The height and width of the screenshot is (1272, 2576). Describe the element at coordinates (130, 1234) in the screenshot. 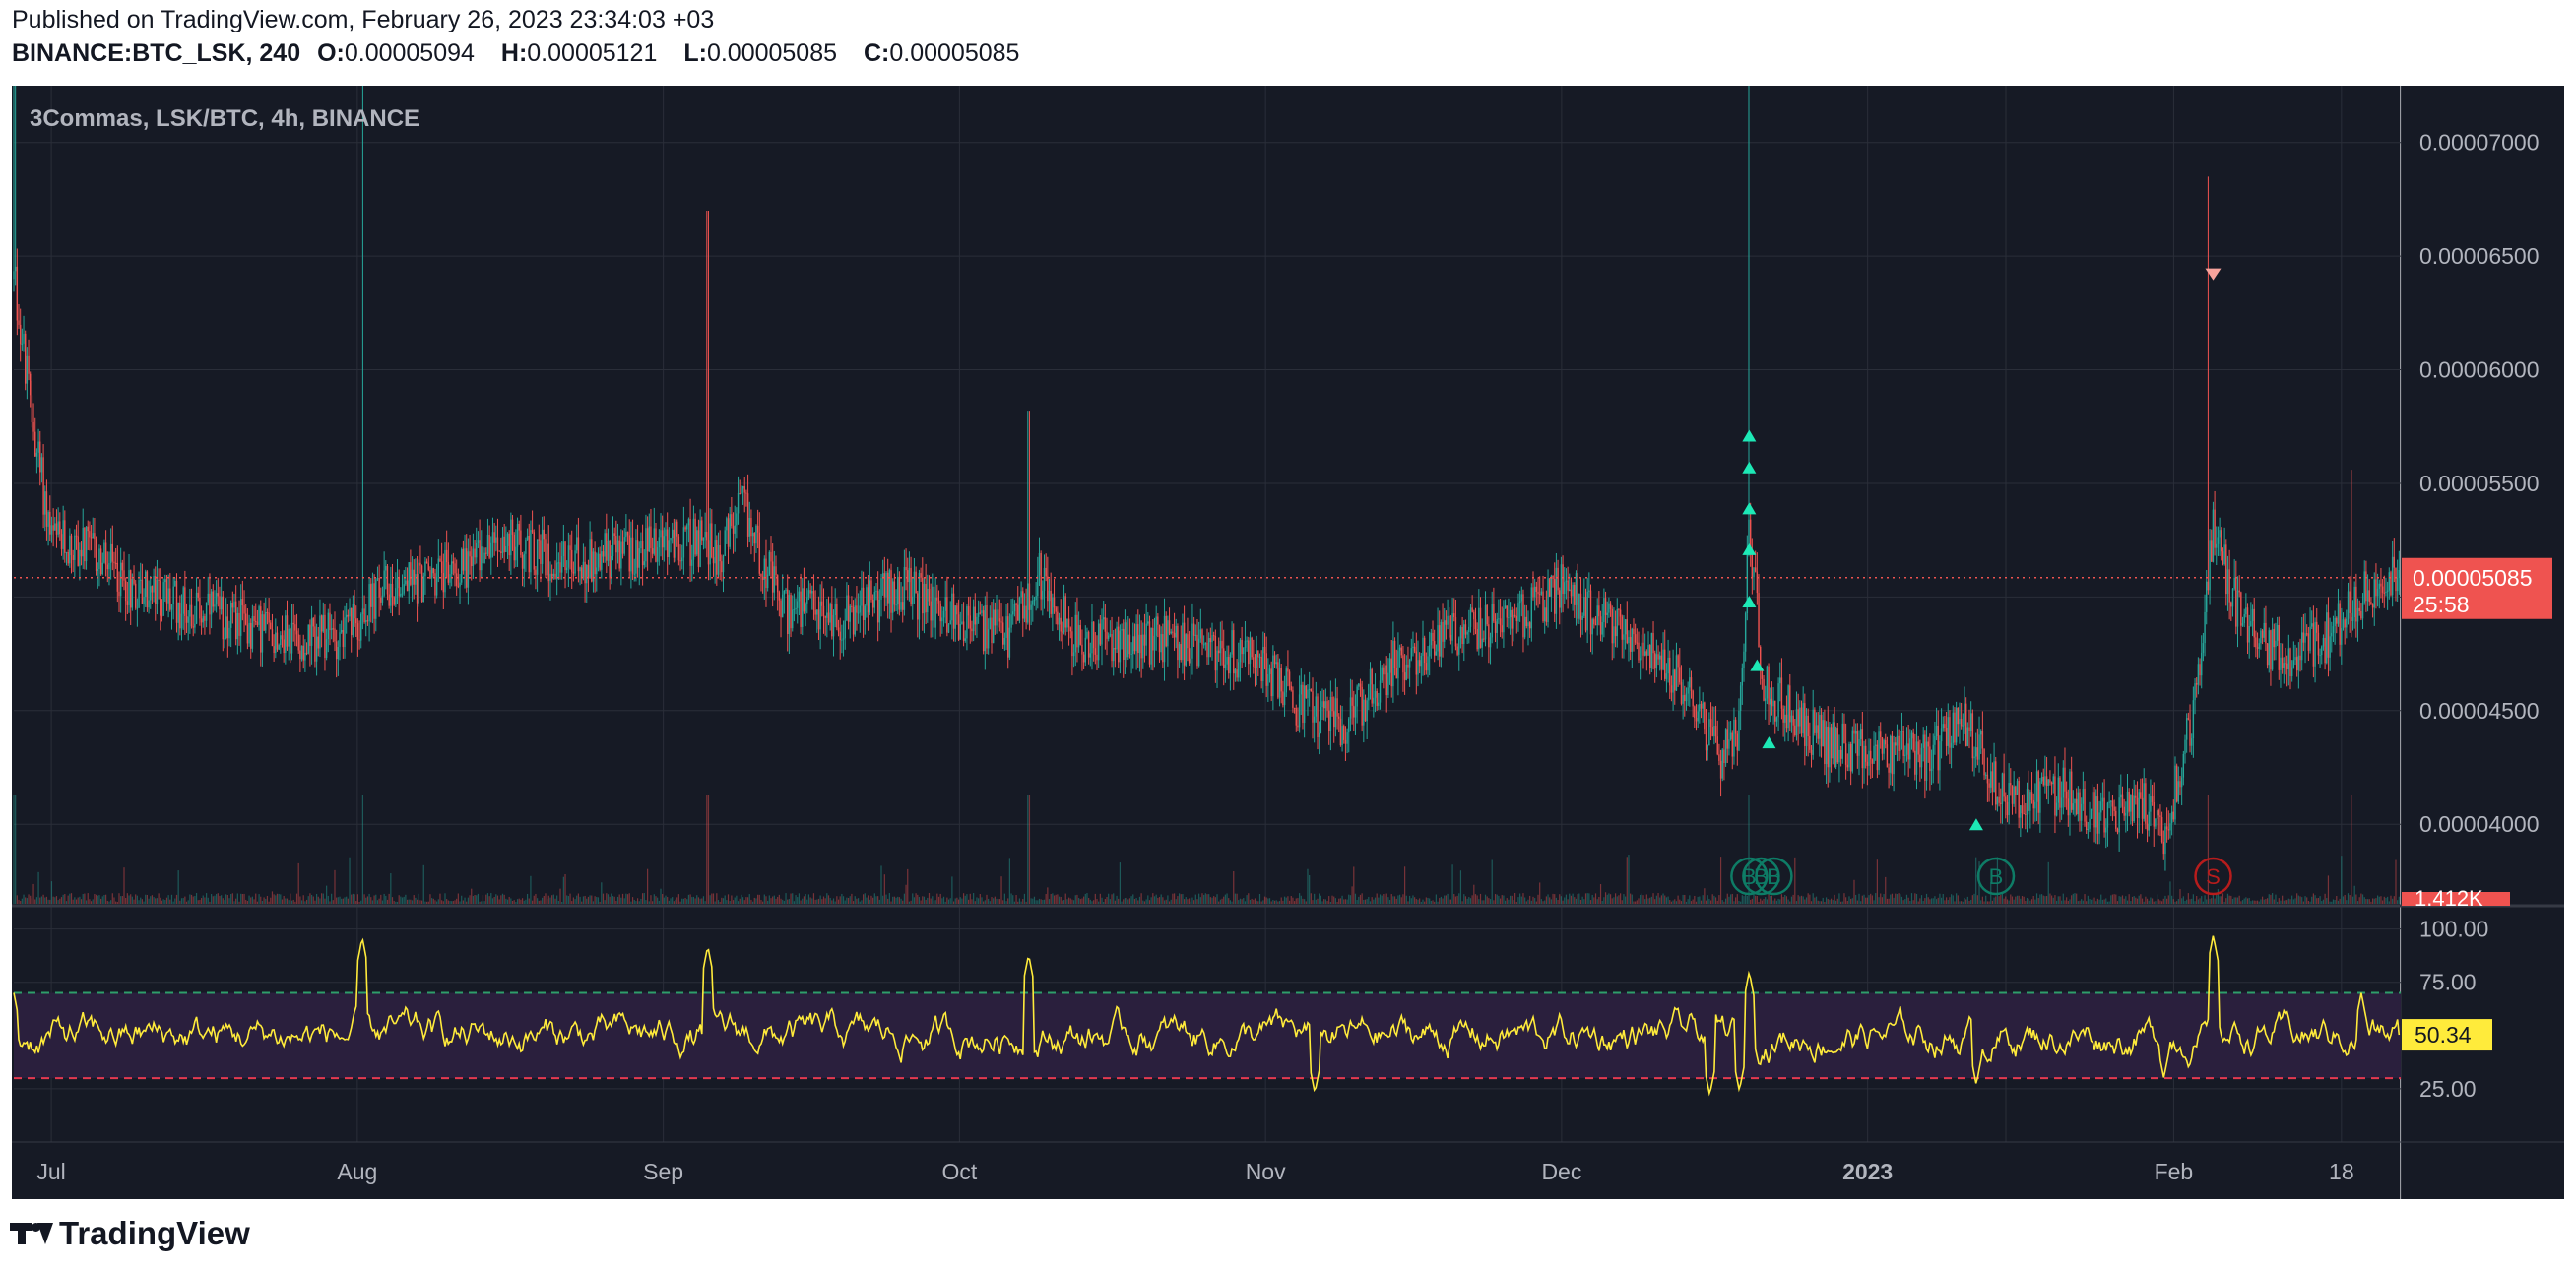

I see `tradingview-logo: TradingView` at that location.